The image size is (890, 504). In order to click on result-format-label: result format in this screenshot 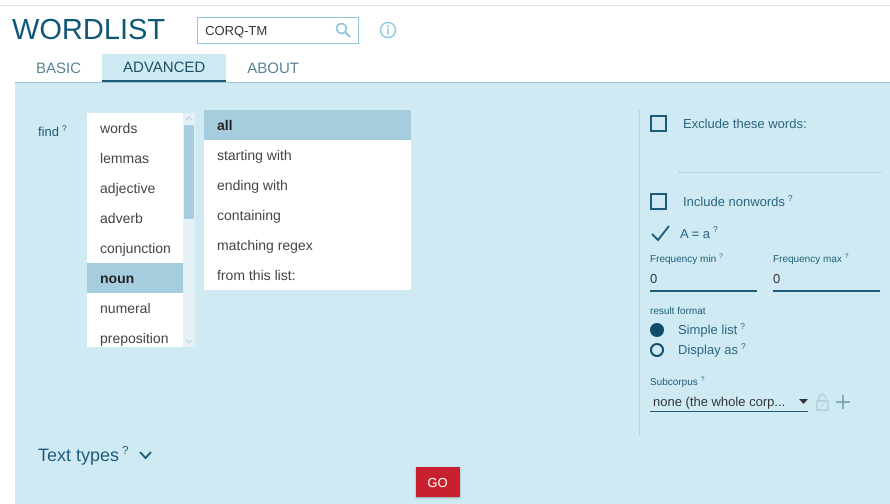, I will do `click(678, 311)`.